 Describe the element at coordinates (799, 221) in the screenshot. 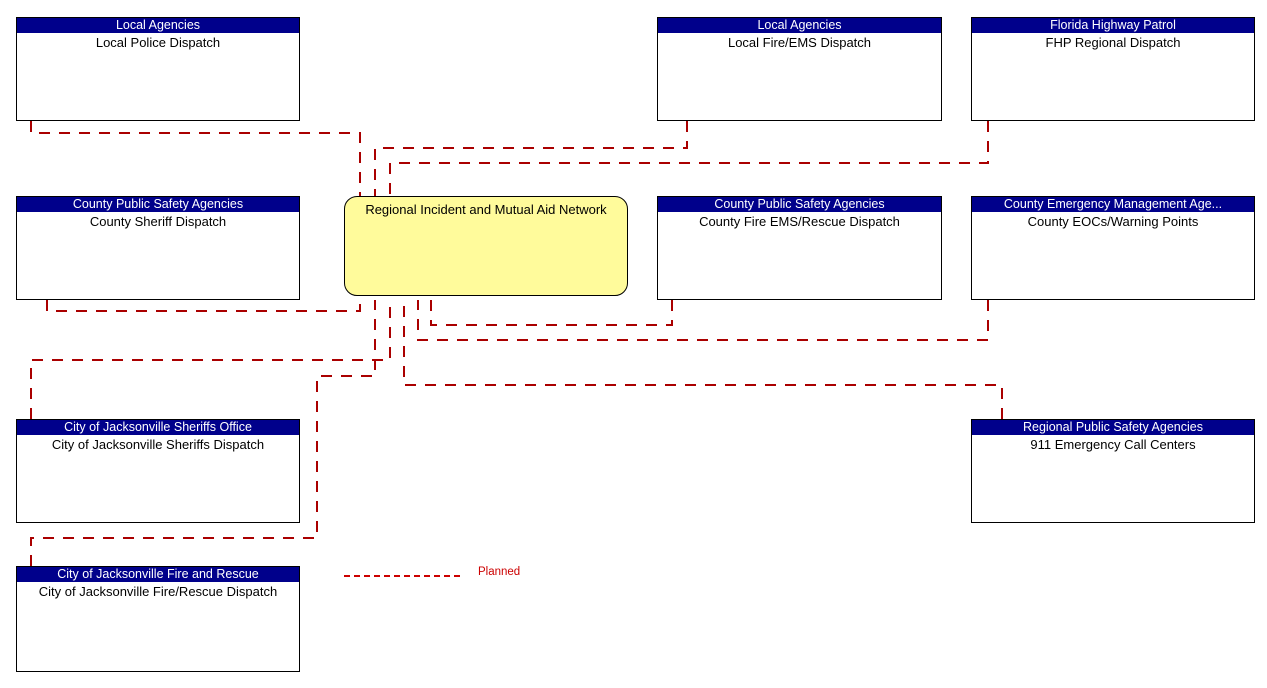

I see `node-body-county-fire-ems-rescue-dispatch: County Fire EMS/Rescue Dispatch` at that location.